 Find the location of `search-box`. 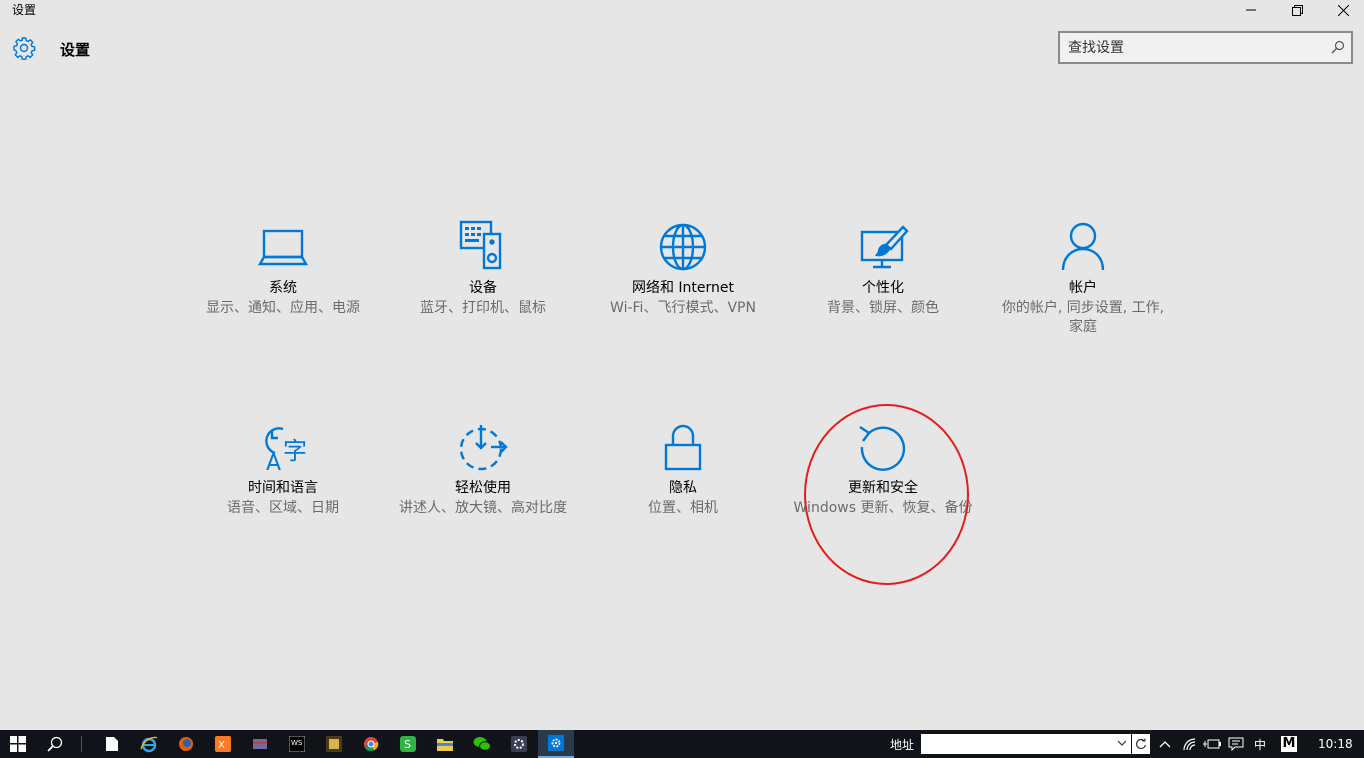

search-box is located at coordinates (1205, 47).